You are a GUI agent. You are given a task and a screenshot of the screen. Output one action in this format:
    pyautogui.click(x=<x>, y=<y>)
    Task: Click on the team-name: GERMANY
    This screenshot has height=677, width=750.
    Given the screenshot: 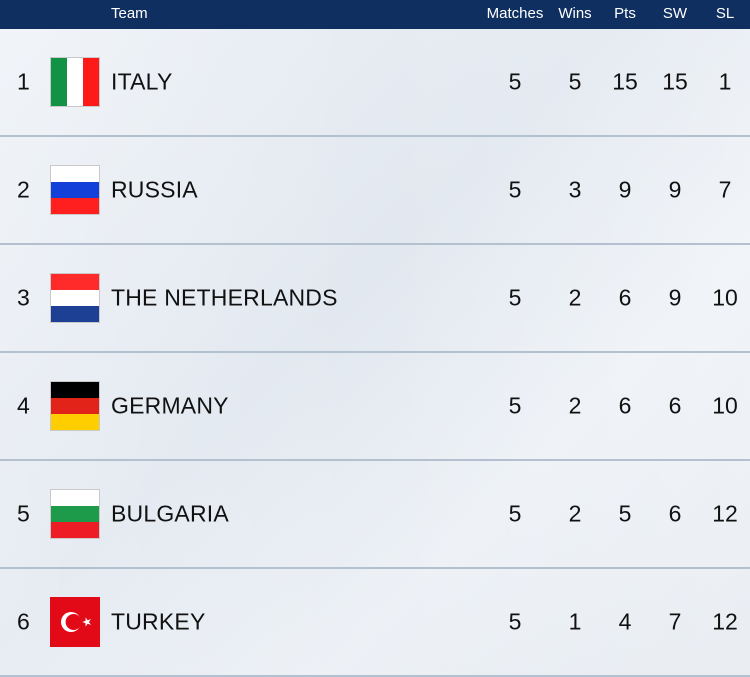 What is the action you would take?
    pyautogui.click(x=170, y=406)
    